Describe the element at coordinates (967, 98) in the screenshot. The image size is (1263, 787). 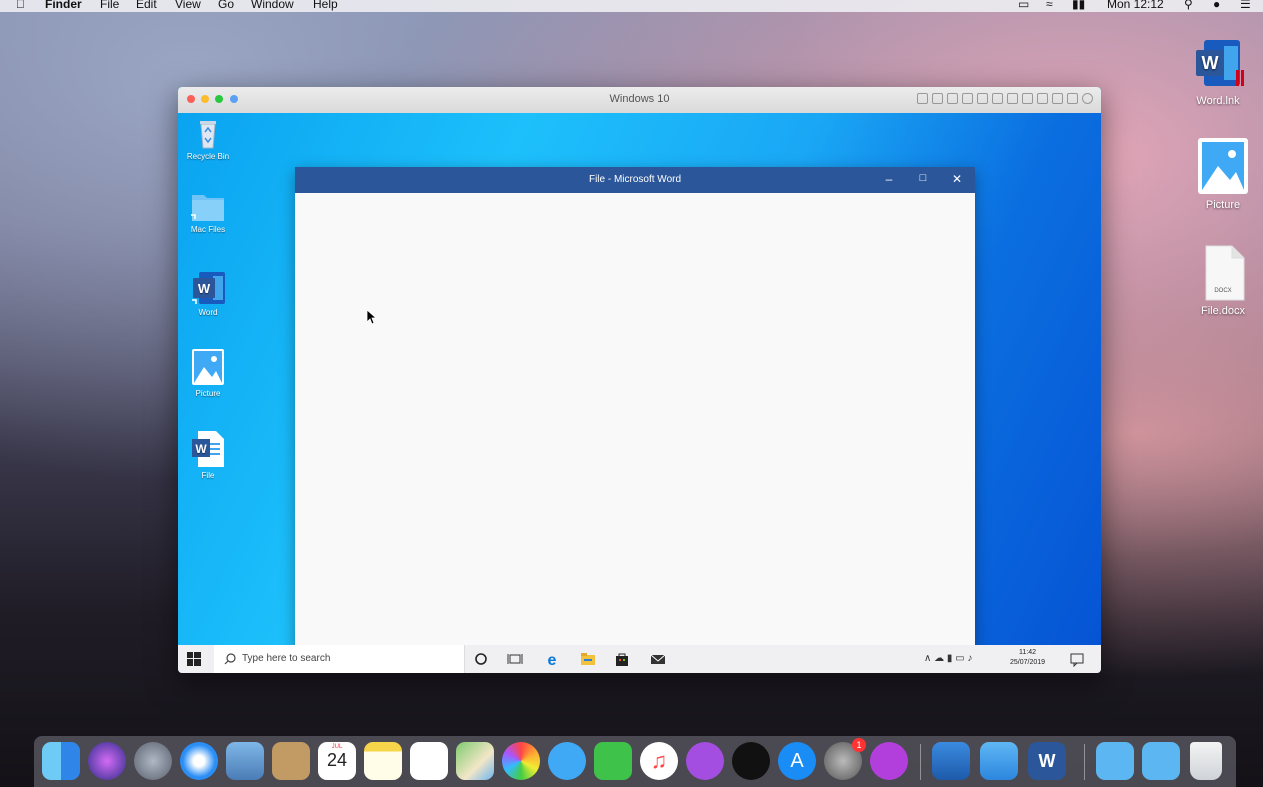
I see `cd-icon` at that location.